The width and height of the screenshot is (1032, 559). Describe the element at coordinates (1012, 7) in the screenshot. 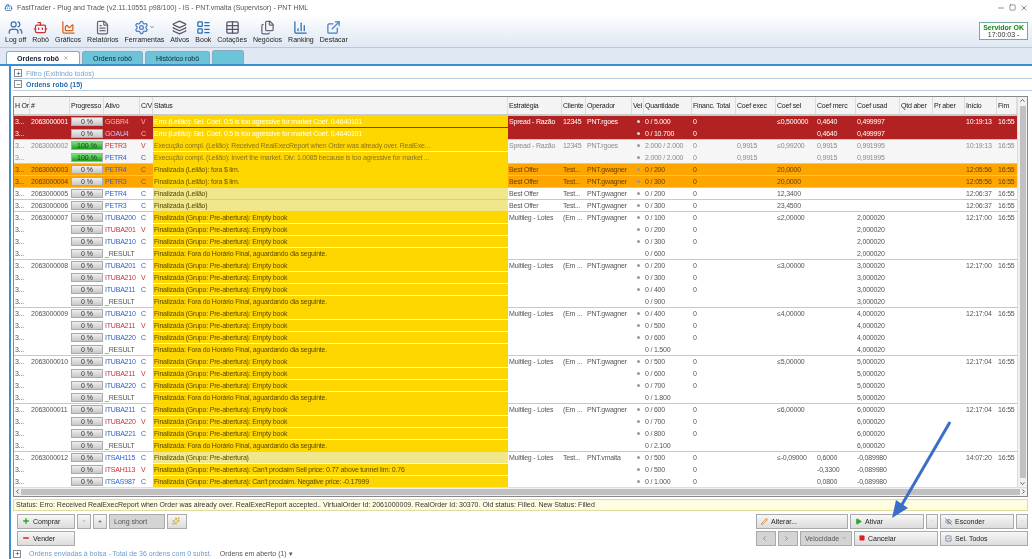

I see `restore-icon` at that location.